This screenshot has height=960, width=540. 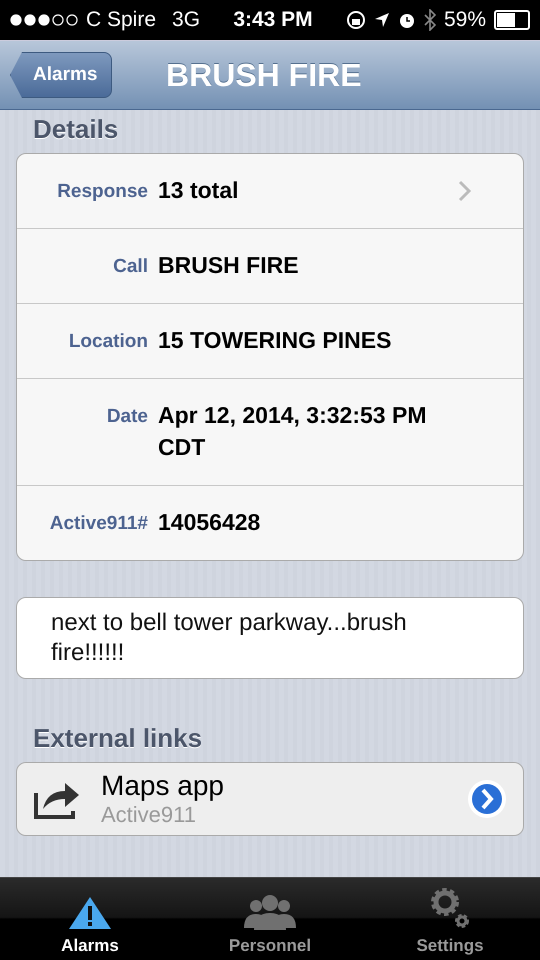 What do you see at coordinates (76, 129) in the screenshot?
I see `section-heading: Details` at bounding box center [76, 129].